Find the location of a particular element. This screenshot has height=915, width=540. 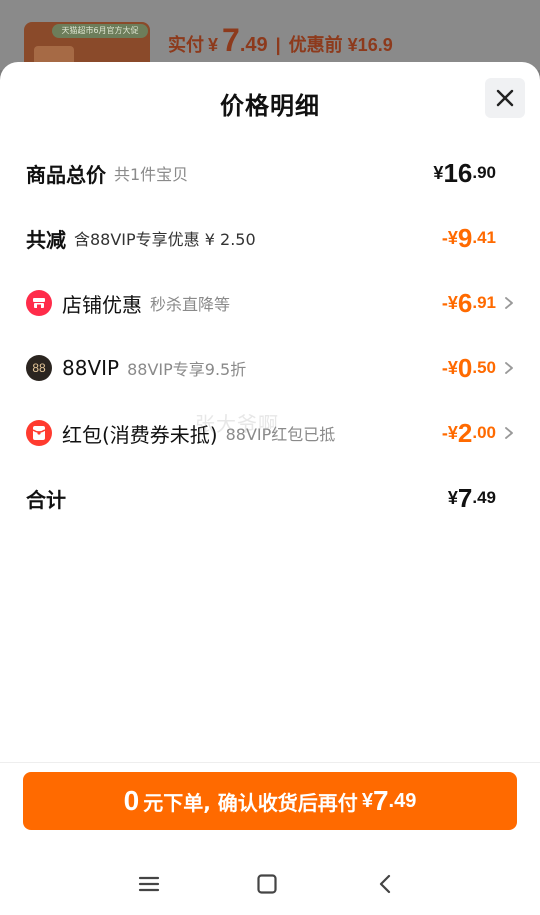

place-order-button: 0 元下单, 确认收货后再付 ¥ 7 .49 is located at coordinates (270, 801).